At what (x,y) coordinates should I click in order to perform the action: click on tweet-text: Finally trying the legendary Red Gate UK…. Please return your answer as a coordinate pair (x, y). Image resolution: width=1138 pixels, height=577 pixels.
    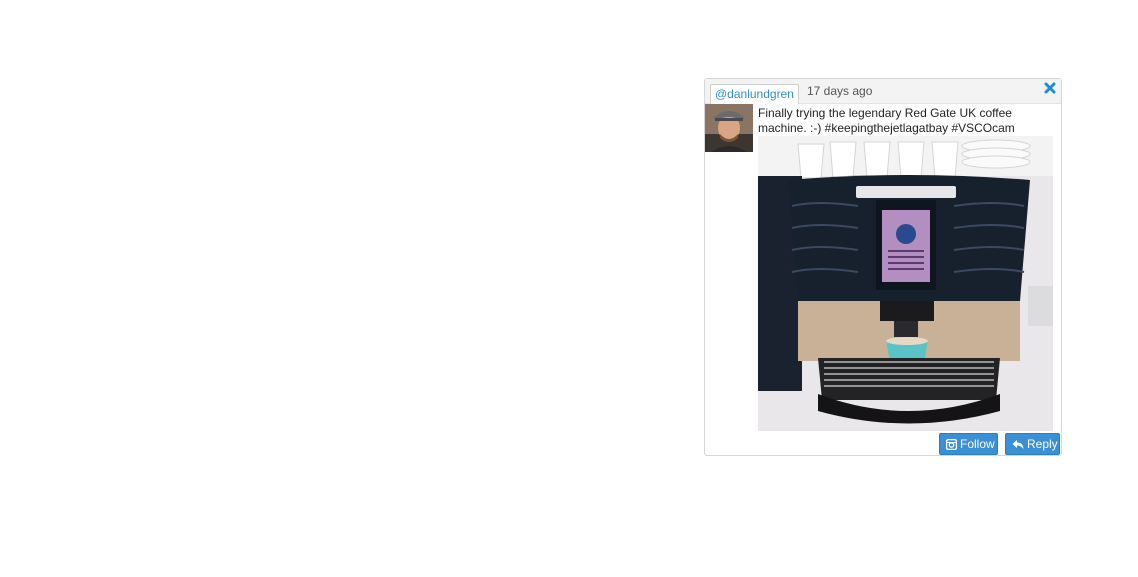
    Looking at the image, I should click on (886, 120).